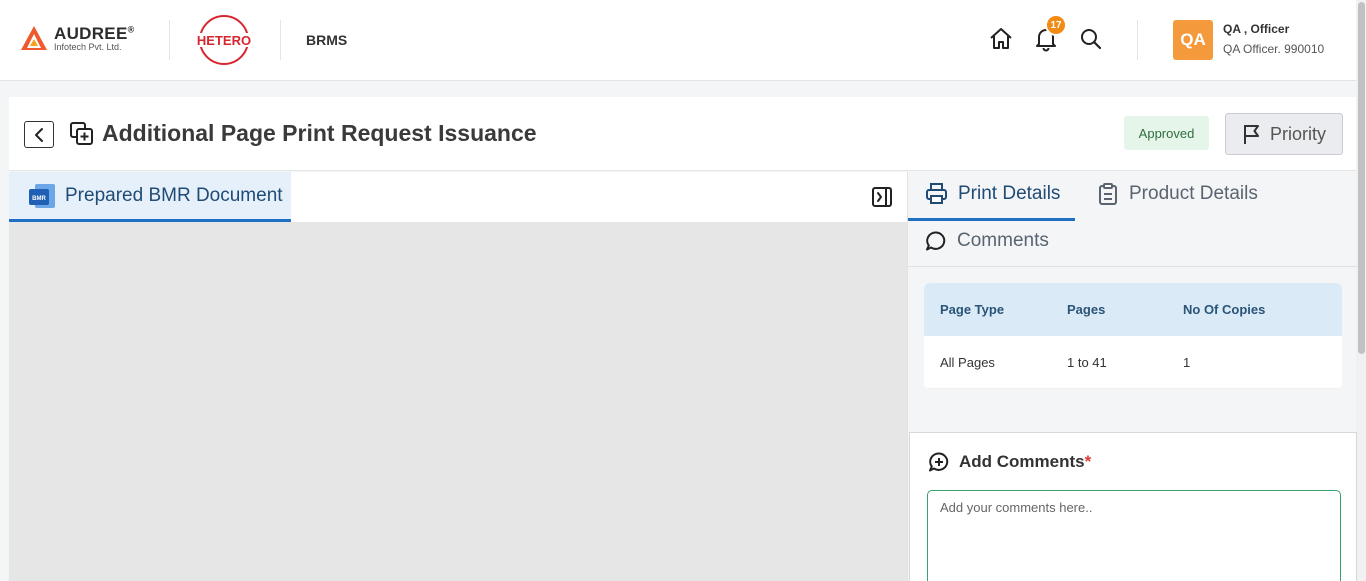  What do you see at coordinates (972, 309) in the screenshot?
I see `column-header-page-type: Page Type` at bounding box center [972, 309].